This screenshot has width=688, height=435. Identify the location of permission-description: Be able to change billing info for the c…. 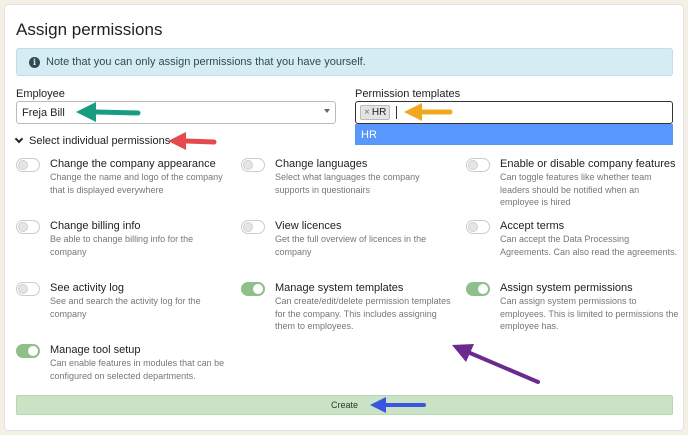
(122, 245).